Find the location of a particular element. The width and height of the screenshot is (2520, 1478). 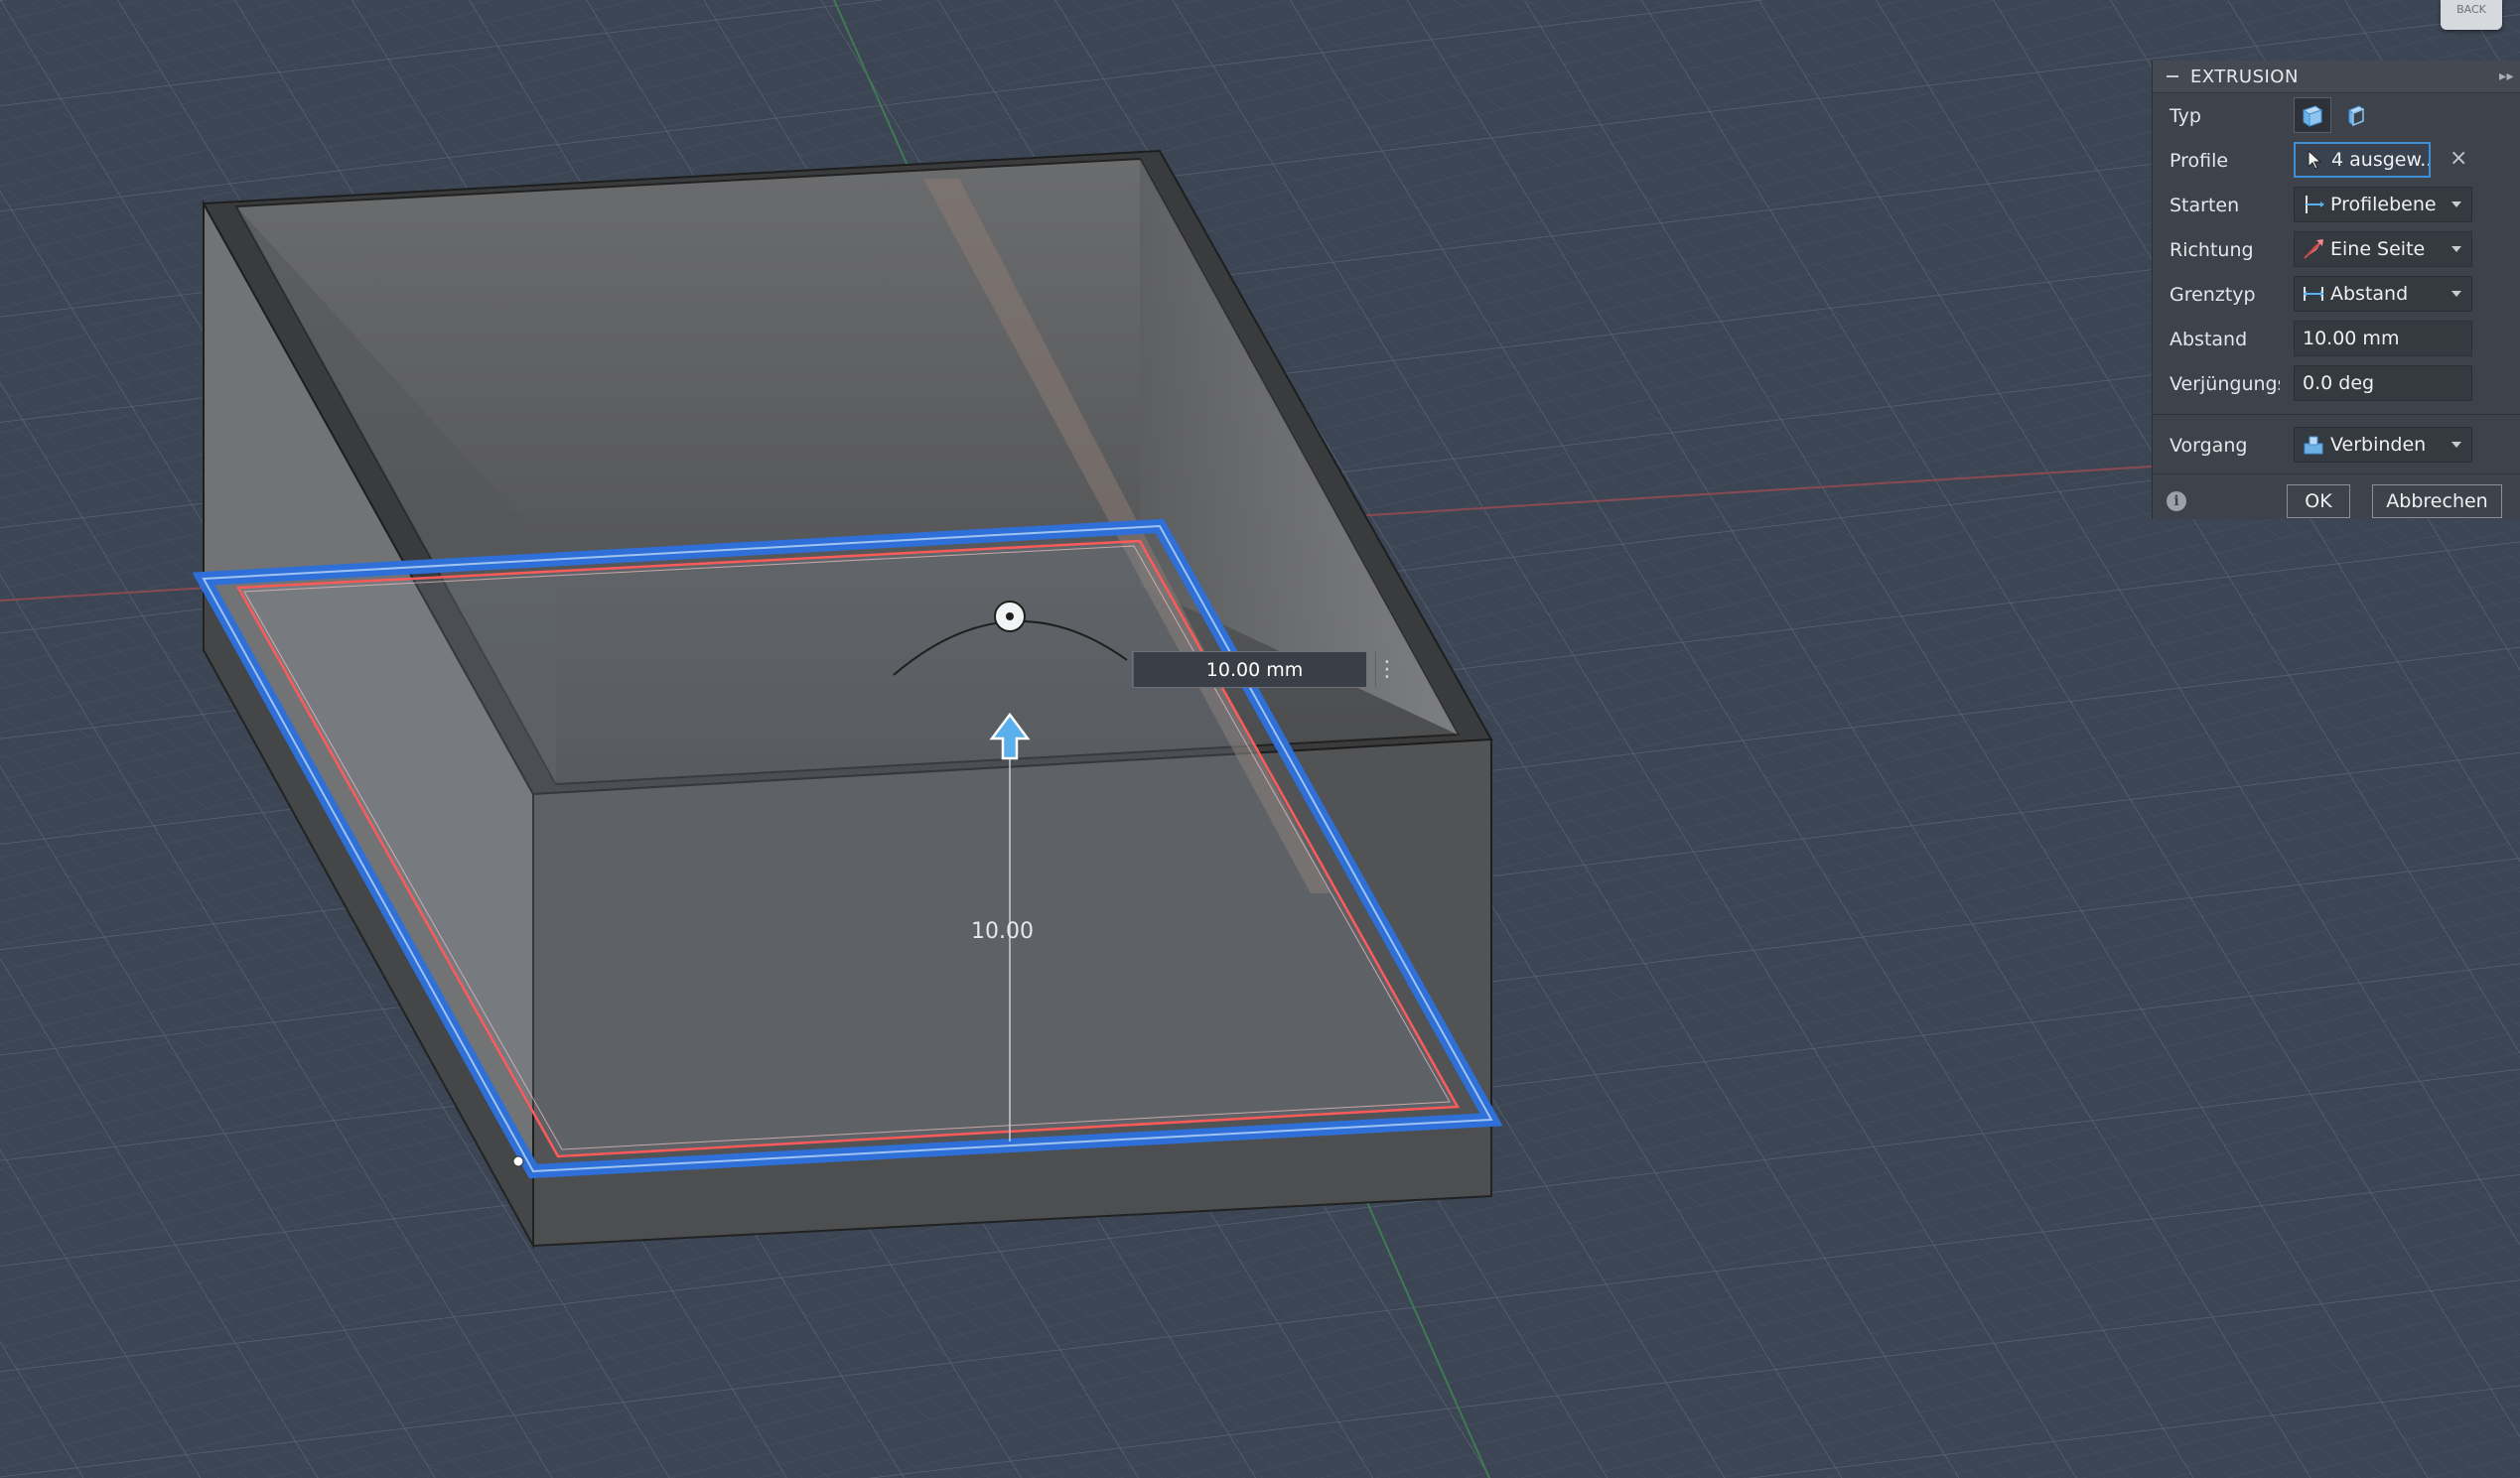

type-thin-button is located at coordinates (2356, 115).